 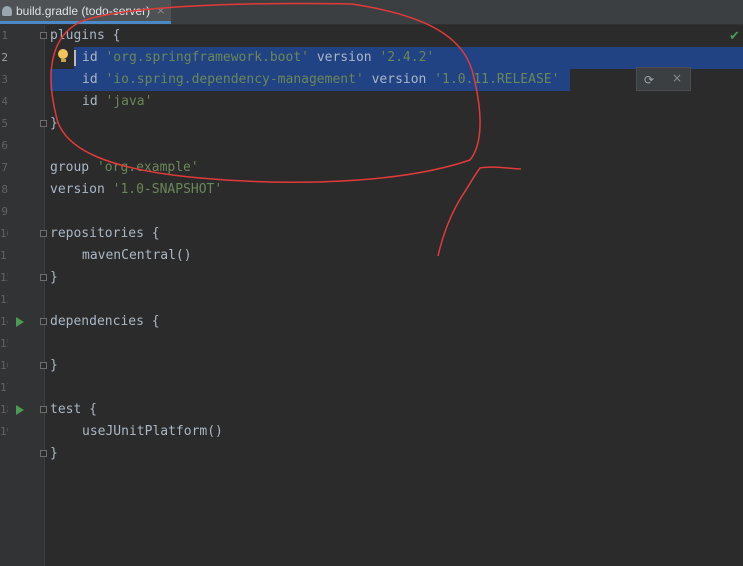 What do you see at coordinates (4, 321) in the screenshot?
I see `line-number: 14` at bounding box center [4, 321].